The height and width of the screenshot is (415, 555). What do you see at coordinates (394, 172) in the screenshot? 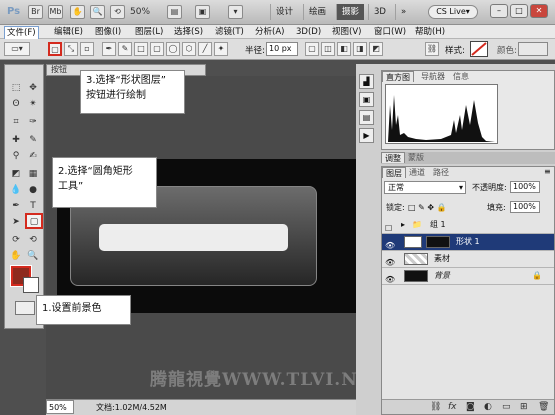
I see `tab-layers: 图层` at bounding box center [394, 172].